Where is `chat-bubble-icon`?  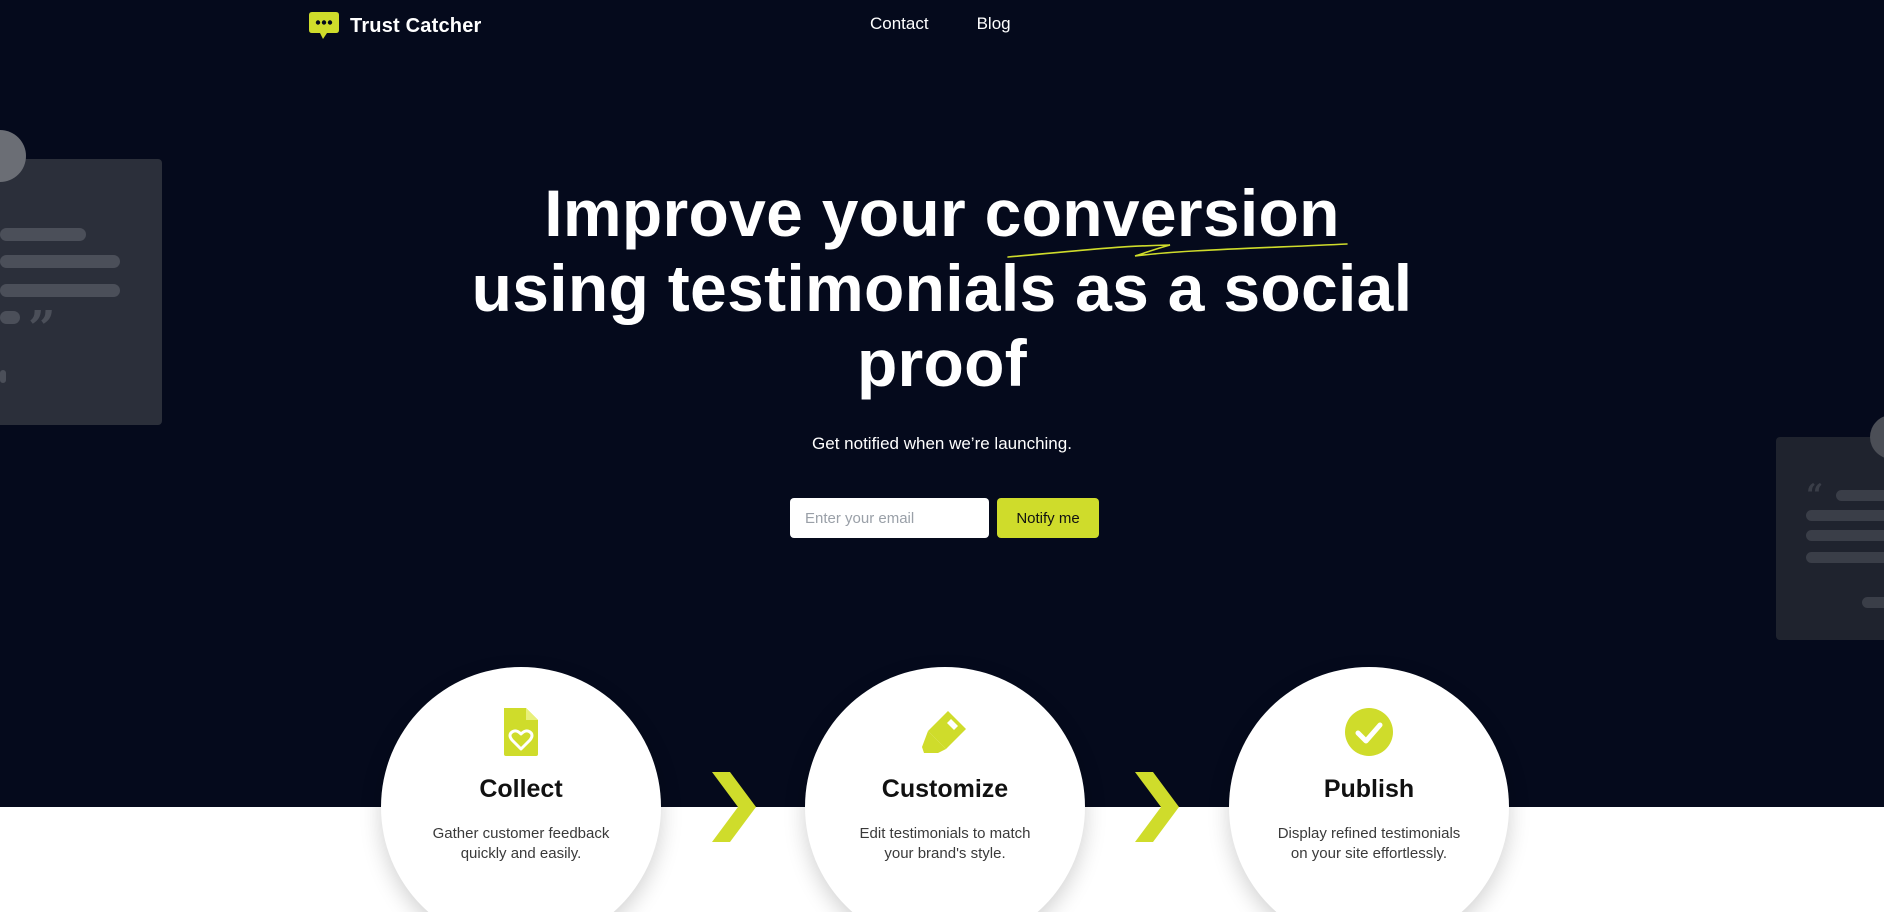 chat-bubble-icon is located at coordinates (324, 25).